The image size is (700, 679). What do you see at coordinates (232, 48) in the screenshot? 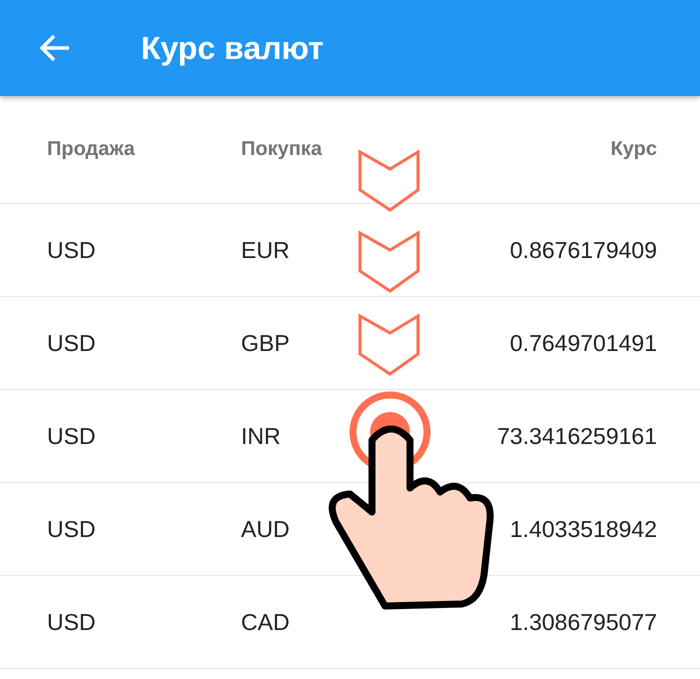
I see `screen-title: Курс валют` at bounding box center [232, 48].